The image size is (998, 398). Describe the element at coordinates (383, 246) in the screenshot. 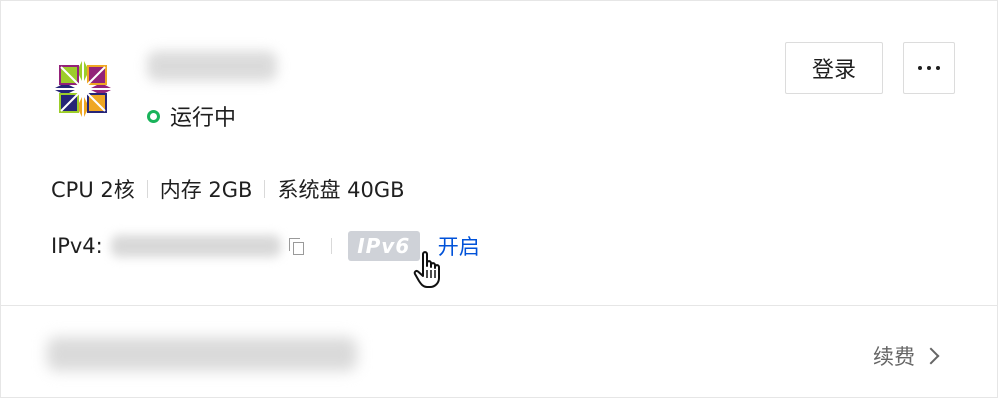

I see `ipv6-badge: IPv6` at that location.